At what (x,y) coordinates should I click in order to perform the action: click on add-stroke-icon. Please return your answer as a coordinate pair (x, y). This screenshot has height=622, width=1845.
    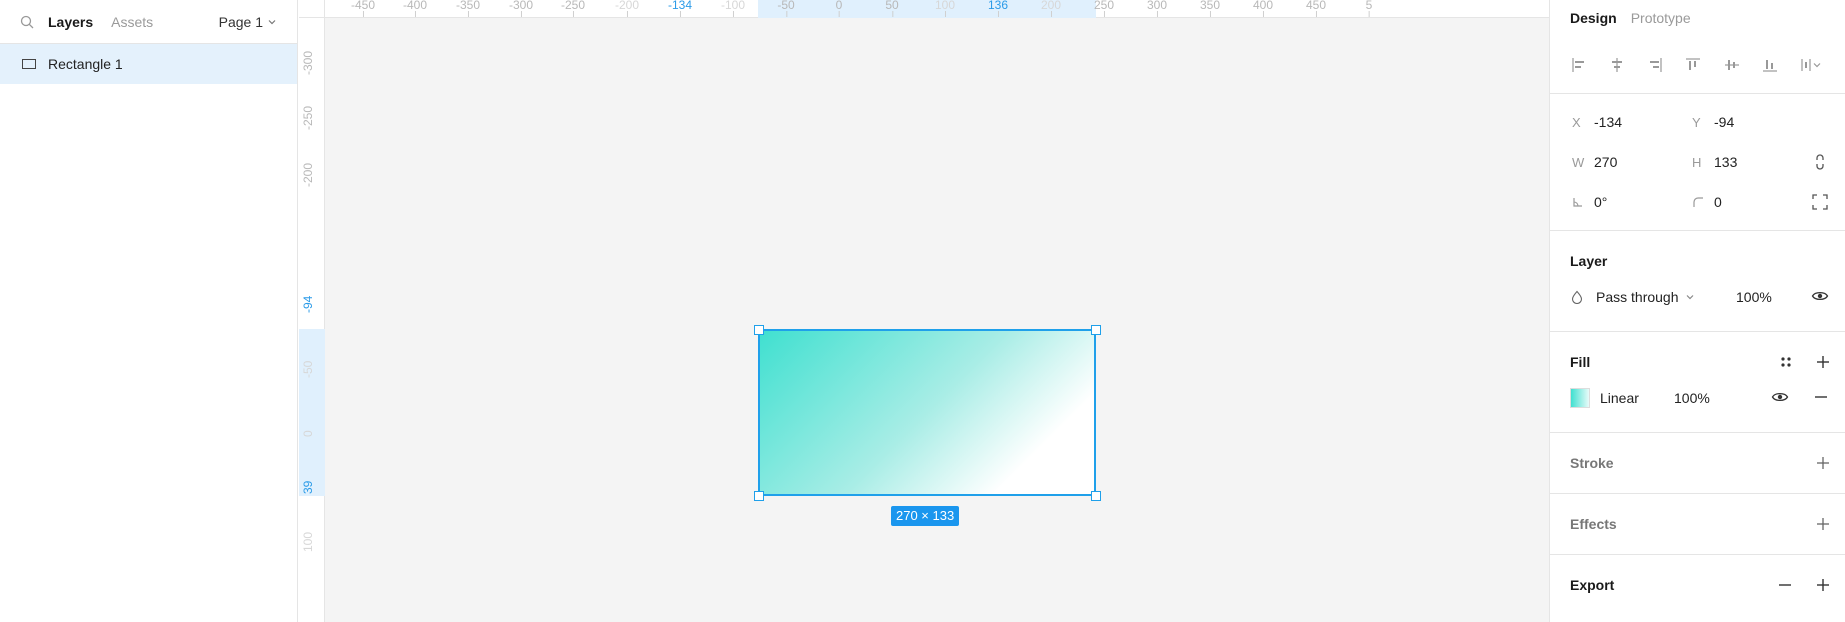
    Looking at the image, I should click on (1823, 463).